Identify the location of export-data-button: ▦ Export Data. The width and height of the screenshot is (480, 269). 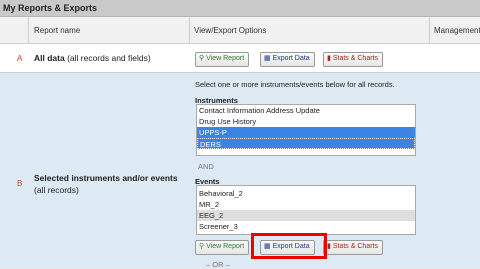
(287, 59).